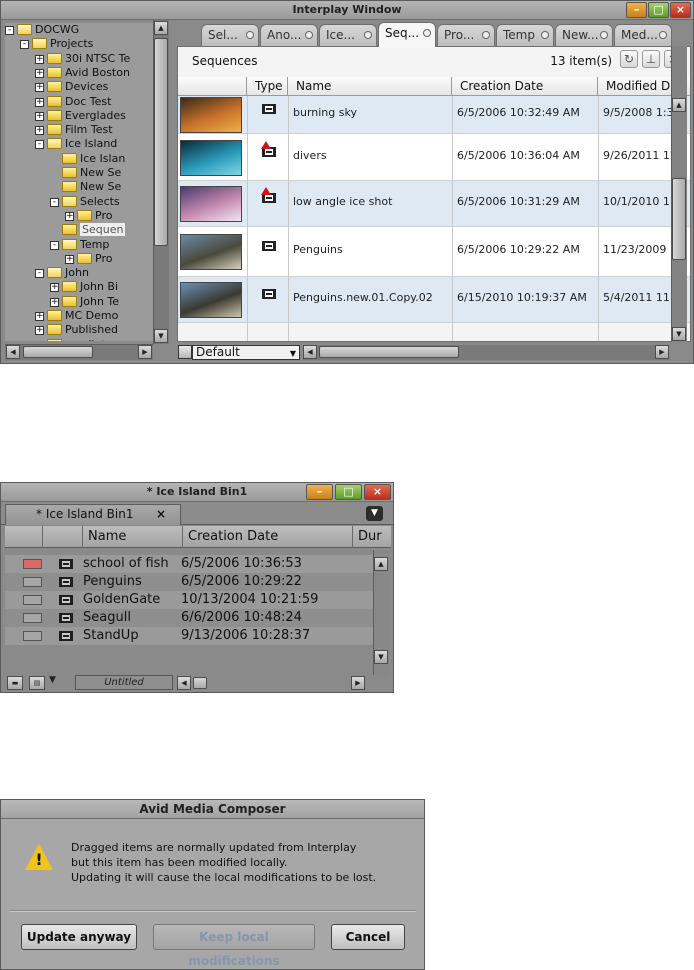 The height and width of the screenshot is (970, 694). I want to click on refresh-icon: ↻, so click(629, 59).